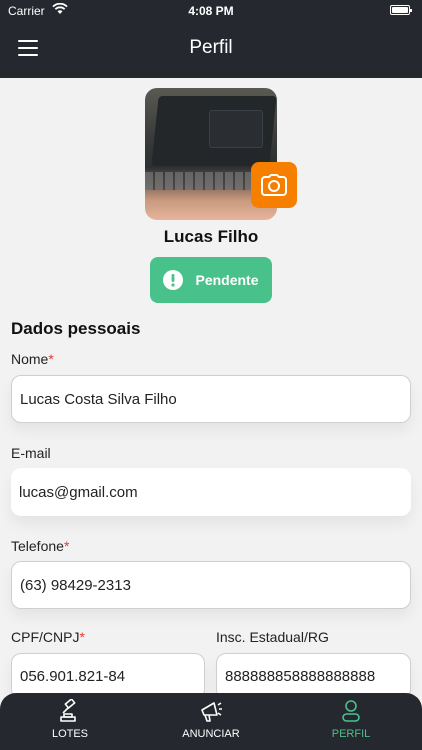 The width and height of the screenshot is (422, 750). I want to click on user-icon, so click(351, 711).